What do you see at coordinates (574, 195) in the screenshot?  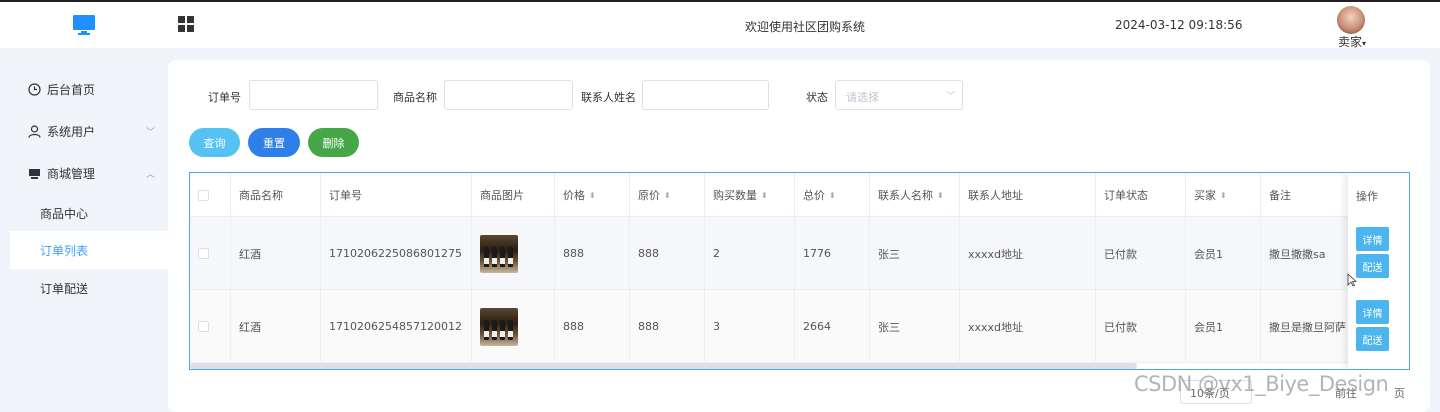 I see `col-header: 价格` at bounding box center [574, 195].